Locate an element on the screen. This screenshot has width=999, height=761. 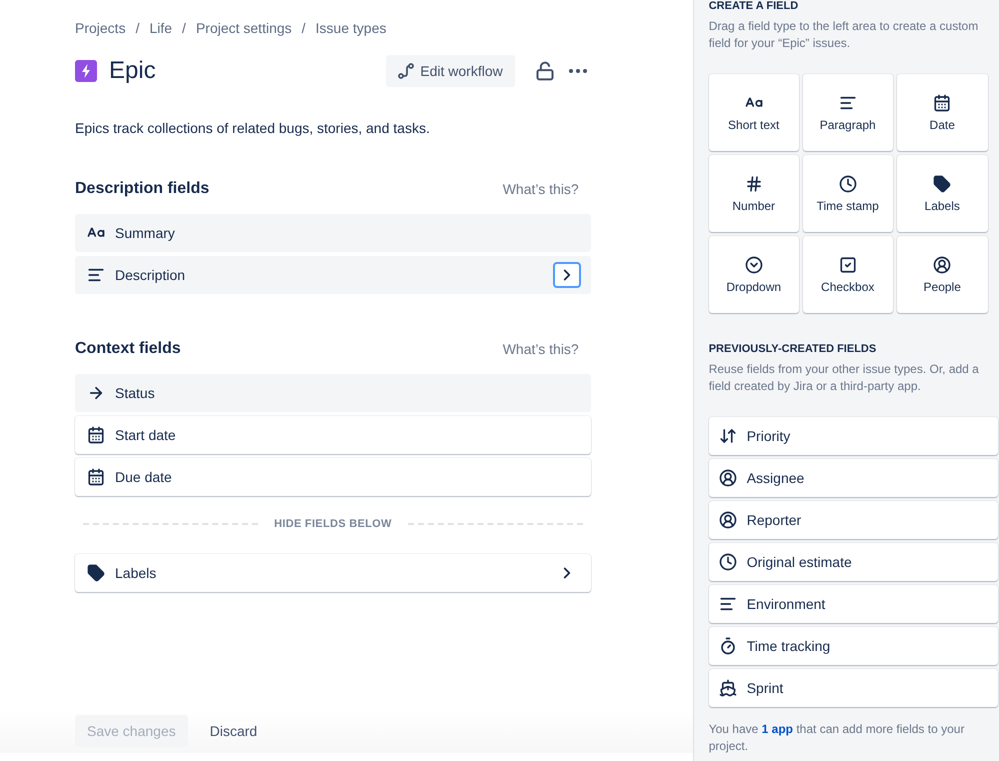
existing-field-item: Original estimate is located at coordinates (853, 562).